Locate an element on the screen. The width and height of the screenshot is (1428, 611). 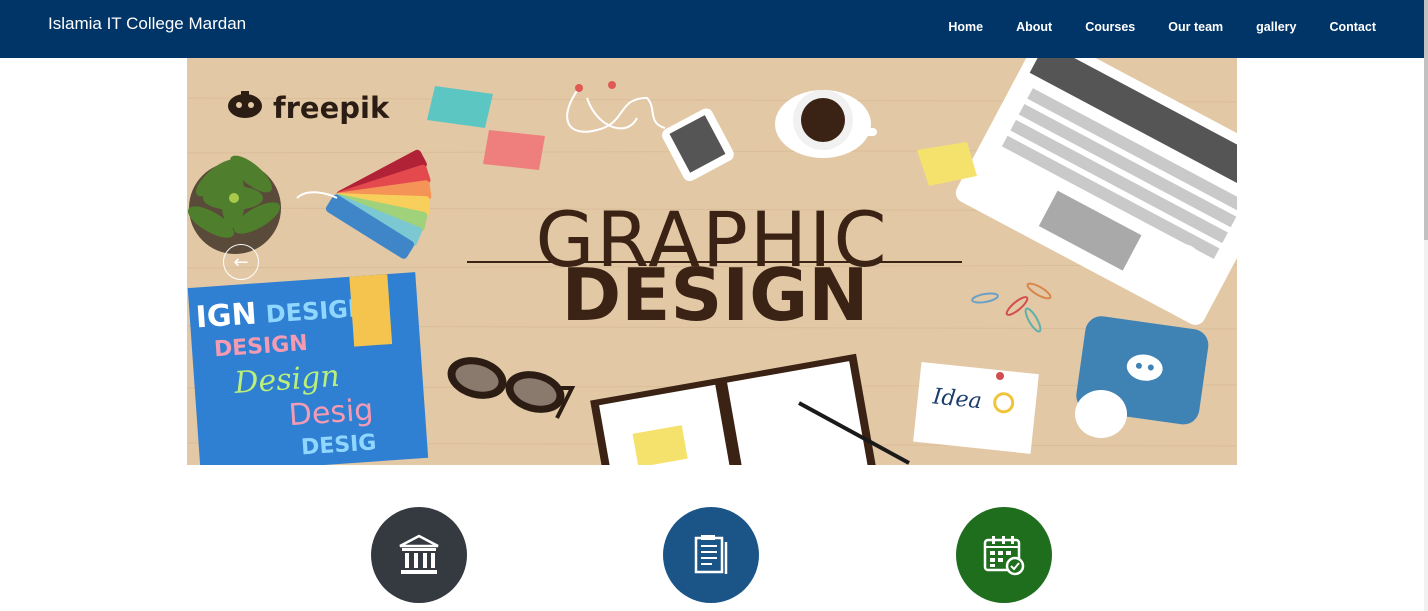
calendar-check-icon is located at coordinates (1004, 556).